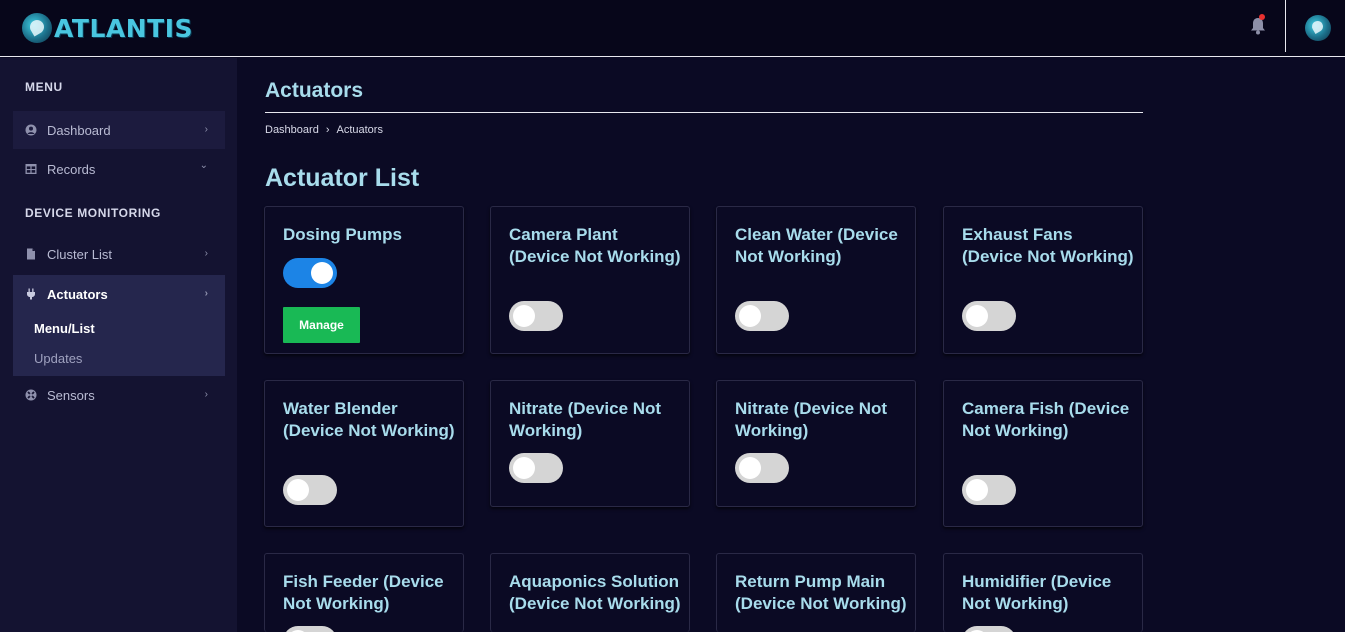 This screenshot has width=1345, height=632. What do you see at coordinates (672, 28) in the screenshot?
I see `top-navbar: ATLANTIS` at bounding box center [672, 28].